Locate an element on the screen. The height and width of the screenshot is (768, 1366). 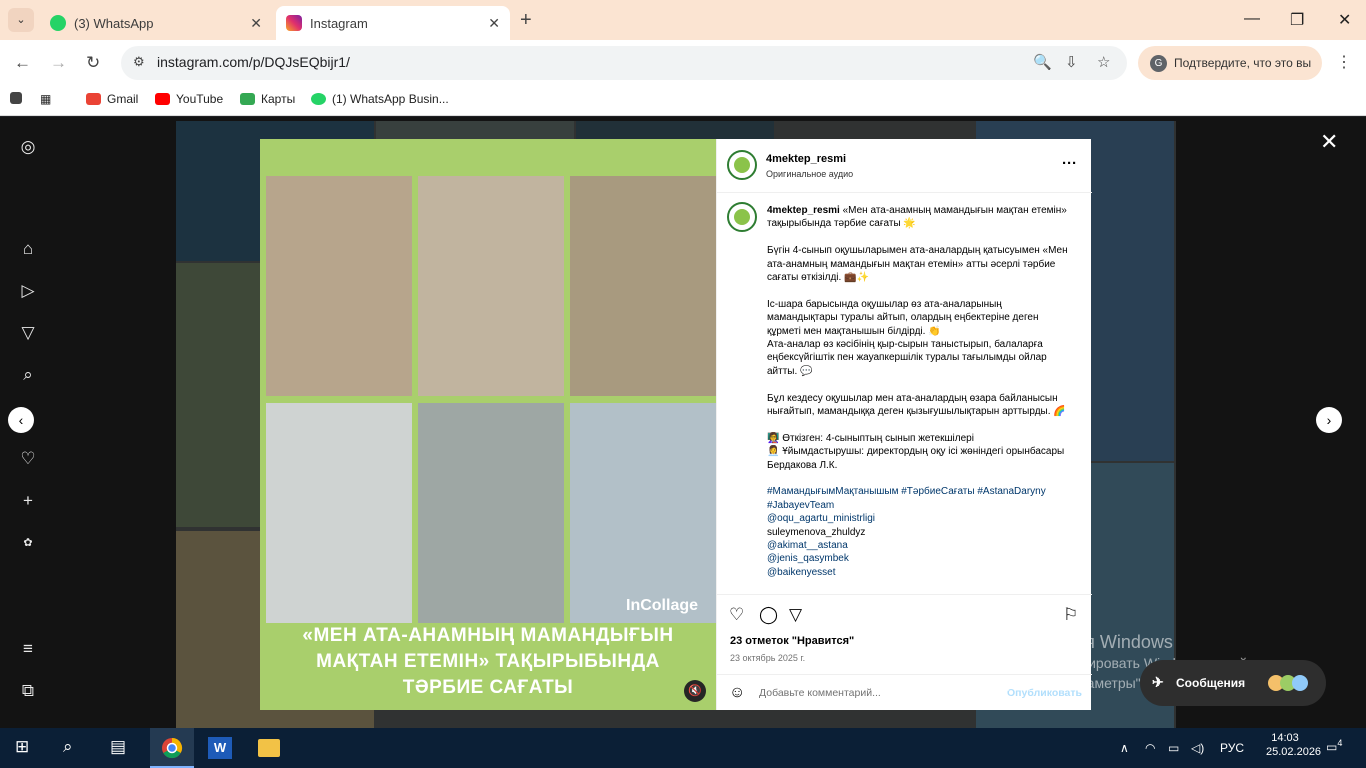
task-view-icon: ▤ is located at coordinates (118, 747).